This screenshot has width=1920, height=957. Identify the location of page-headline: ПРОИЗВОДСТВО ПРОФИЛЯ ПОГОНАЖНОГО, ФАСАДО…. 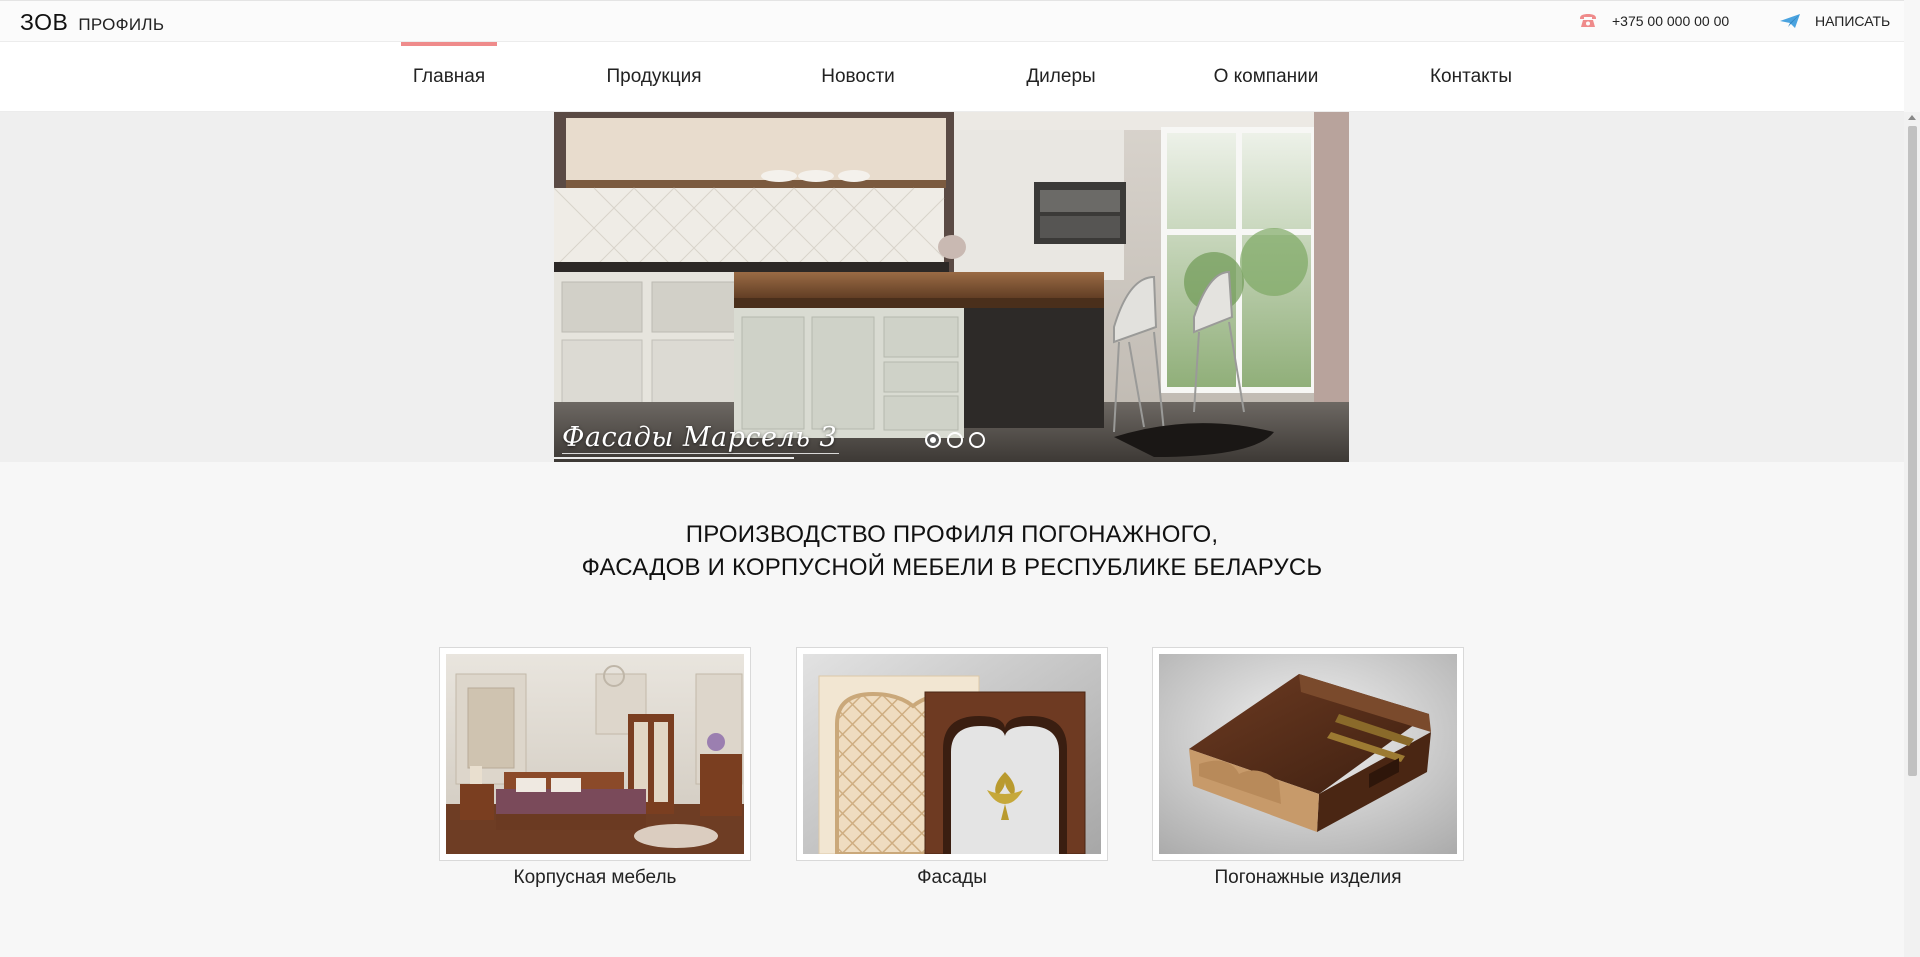
(952, 551).